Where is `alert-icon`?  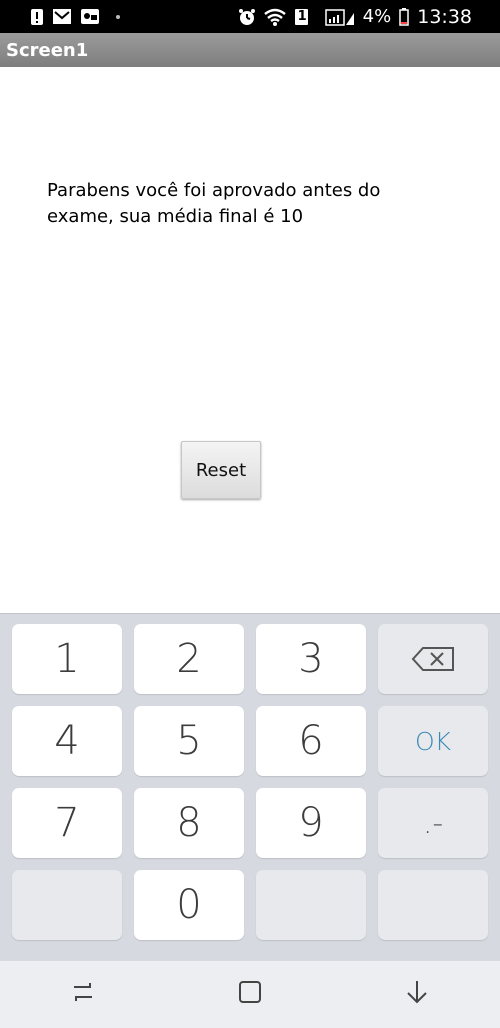
alert-icon is located at coordinates (37, 17).